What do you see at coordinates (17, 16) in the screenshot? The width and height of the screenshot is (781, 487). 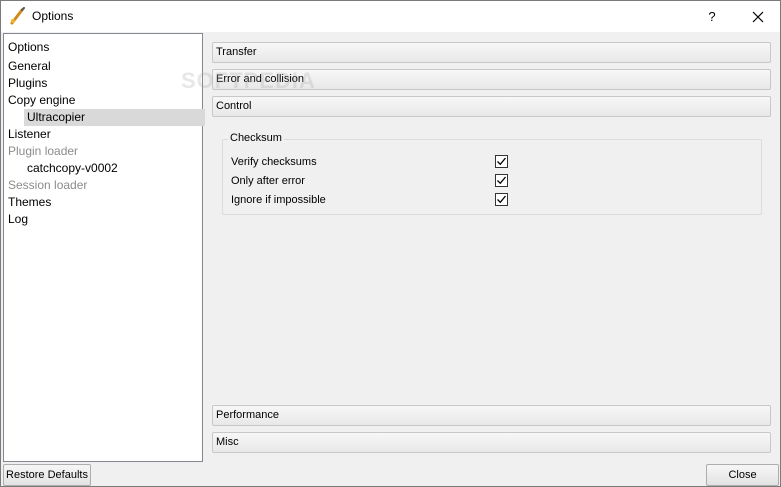 I see `ultracopier-app-icon` at bounding box center [17, 16].